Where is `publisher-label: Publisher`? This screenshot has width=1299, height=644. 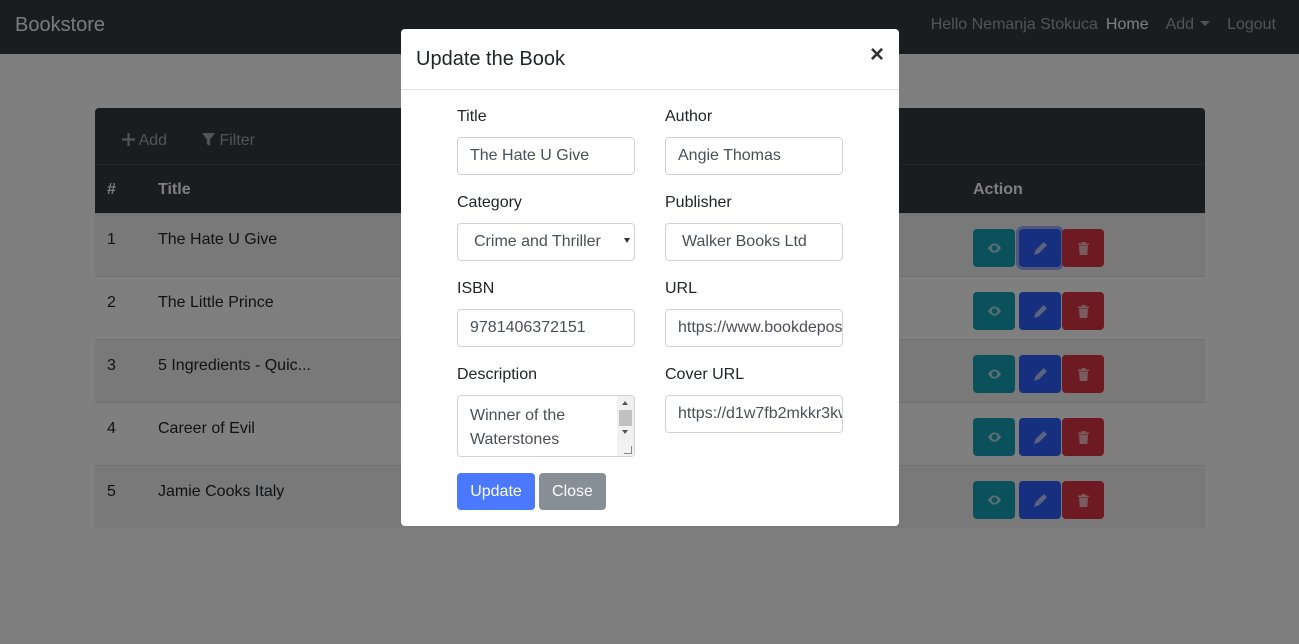
publisher-label: Publisher is located at coordinates (698, 202).